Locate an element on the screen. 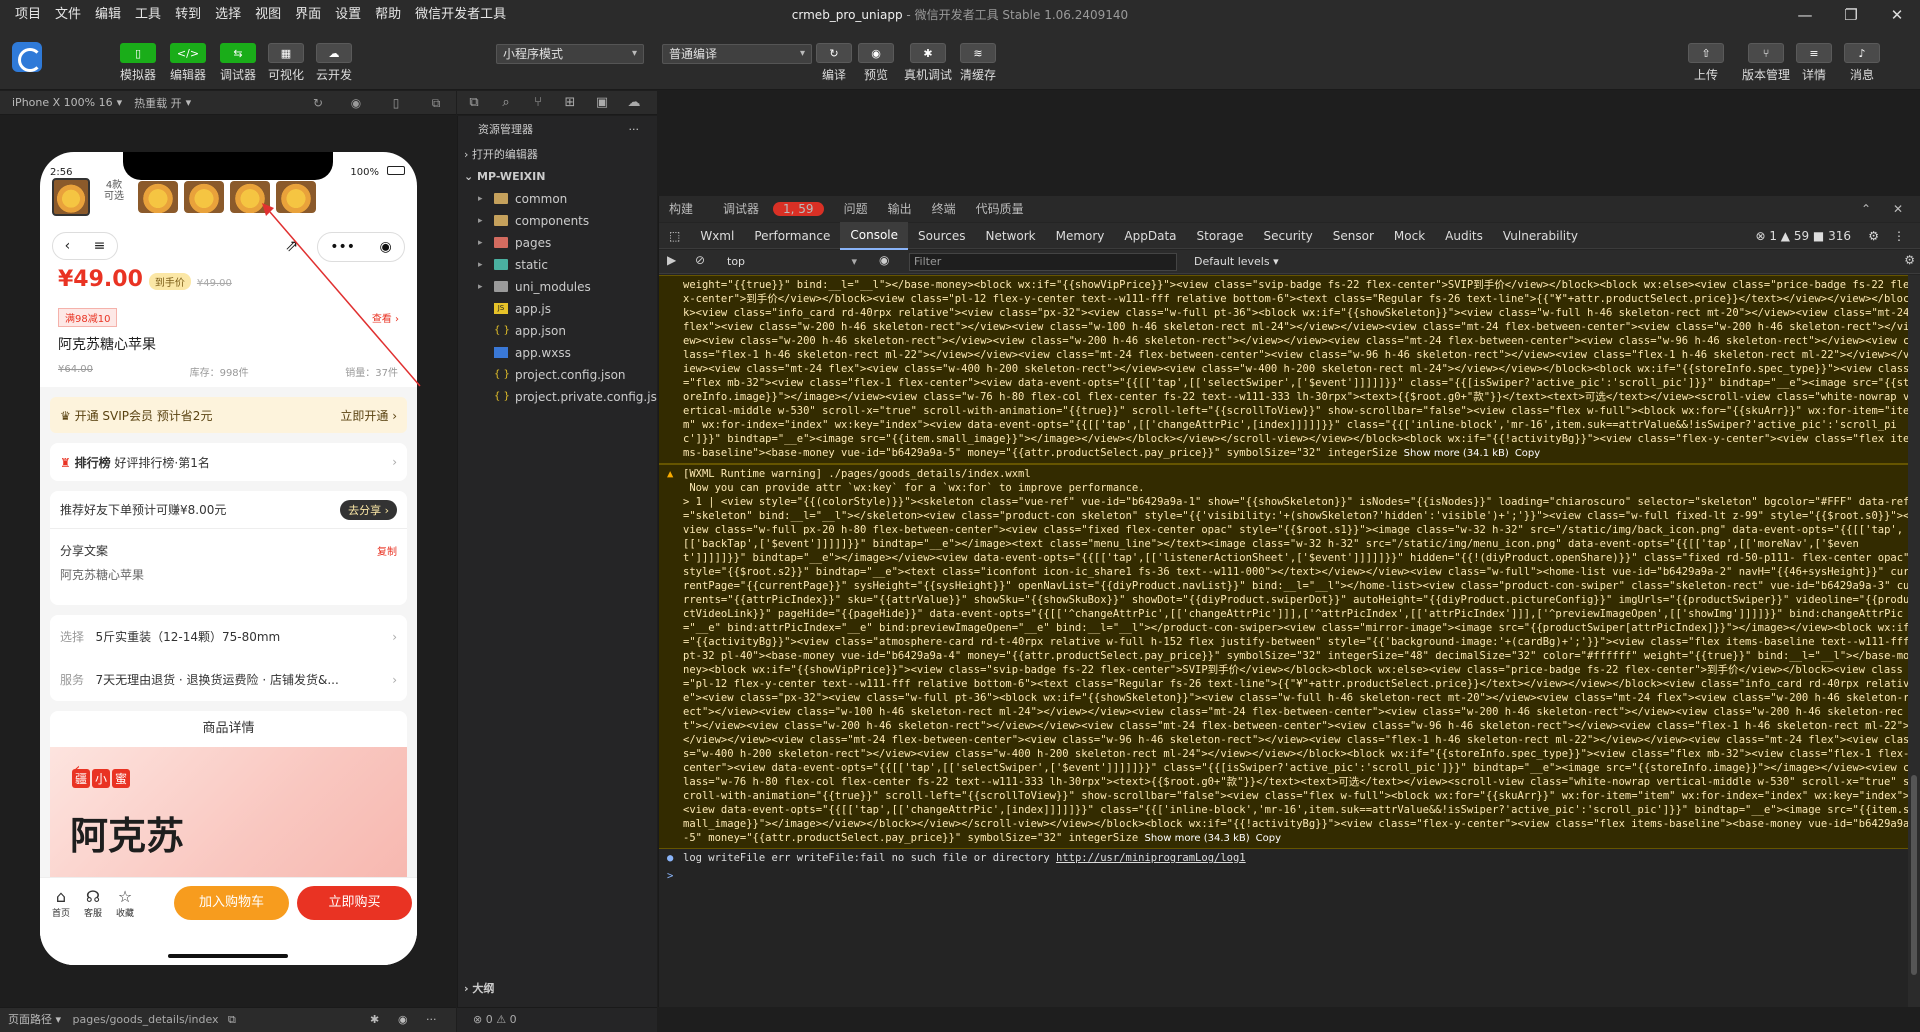 The height and width of the screenshot is (1032, 1920). collapse-icon: ⌃ is located at coordinates (1866, 209).